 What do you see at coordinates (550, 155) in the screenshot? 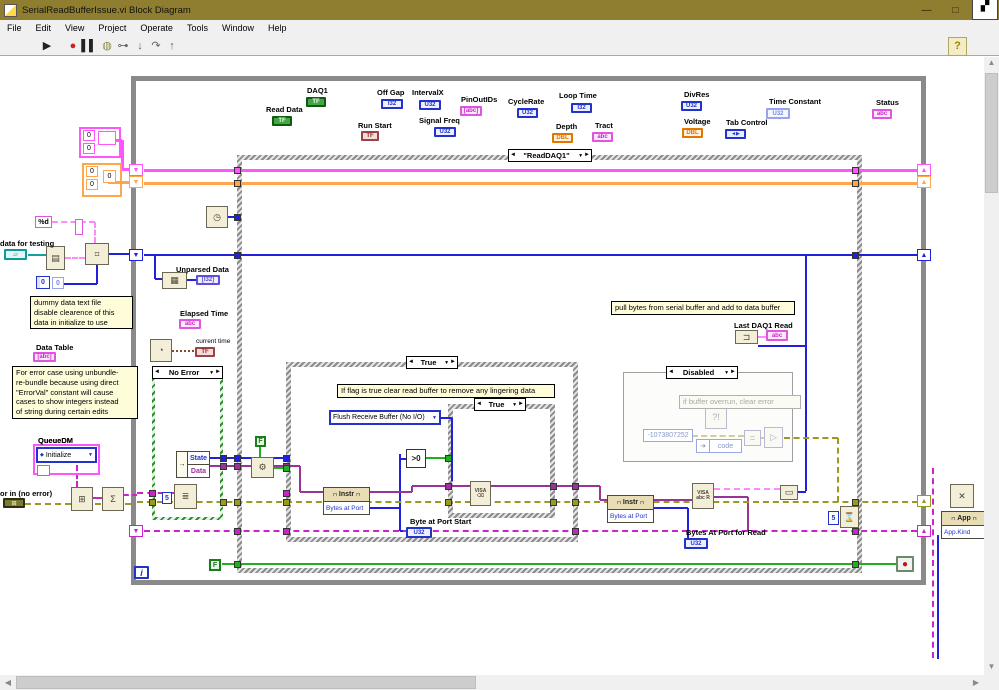
I see `case-selector: ◄ "ReadDAQ1" ▼ ►` at bounding box center [550, 155].